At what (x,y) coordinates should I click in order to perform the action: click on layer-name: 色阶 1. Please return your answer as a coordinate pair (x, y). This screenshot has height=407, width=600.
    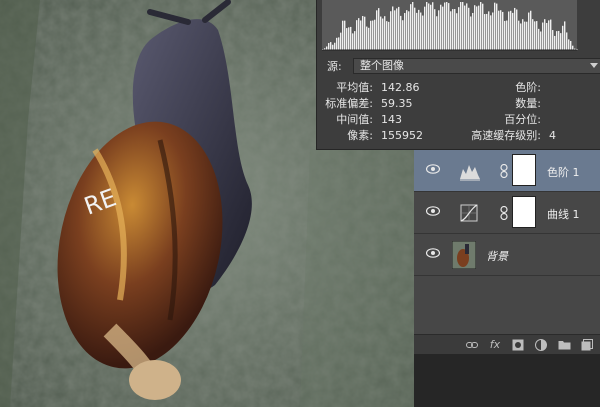
    Looking at the image, I should click on (563, 172).